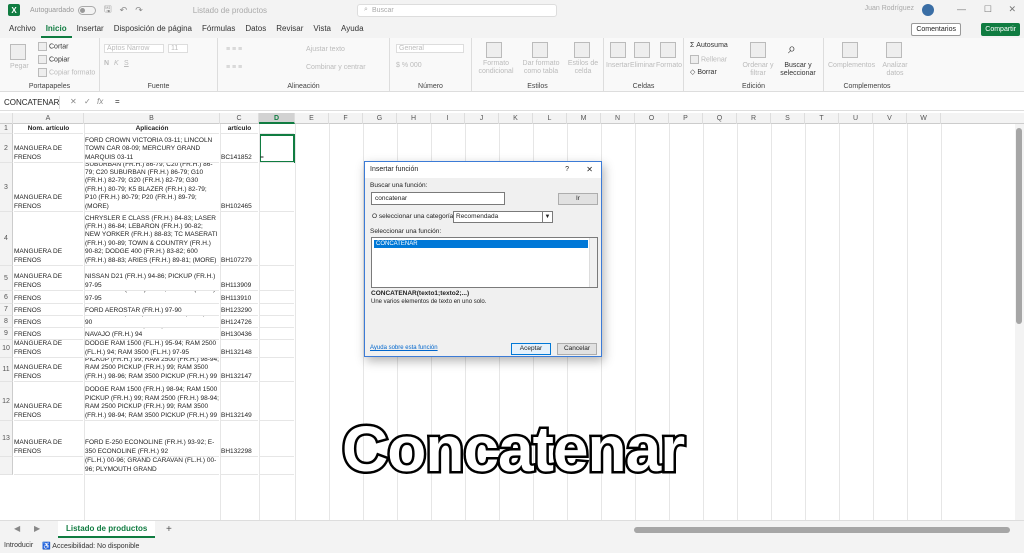  What do you see at coordinates (37, 528) in the screenshot?
I see `next-sheet-icon: ▶` at bounding box center [37, 528].